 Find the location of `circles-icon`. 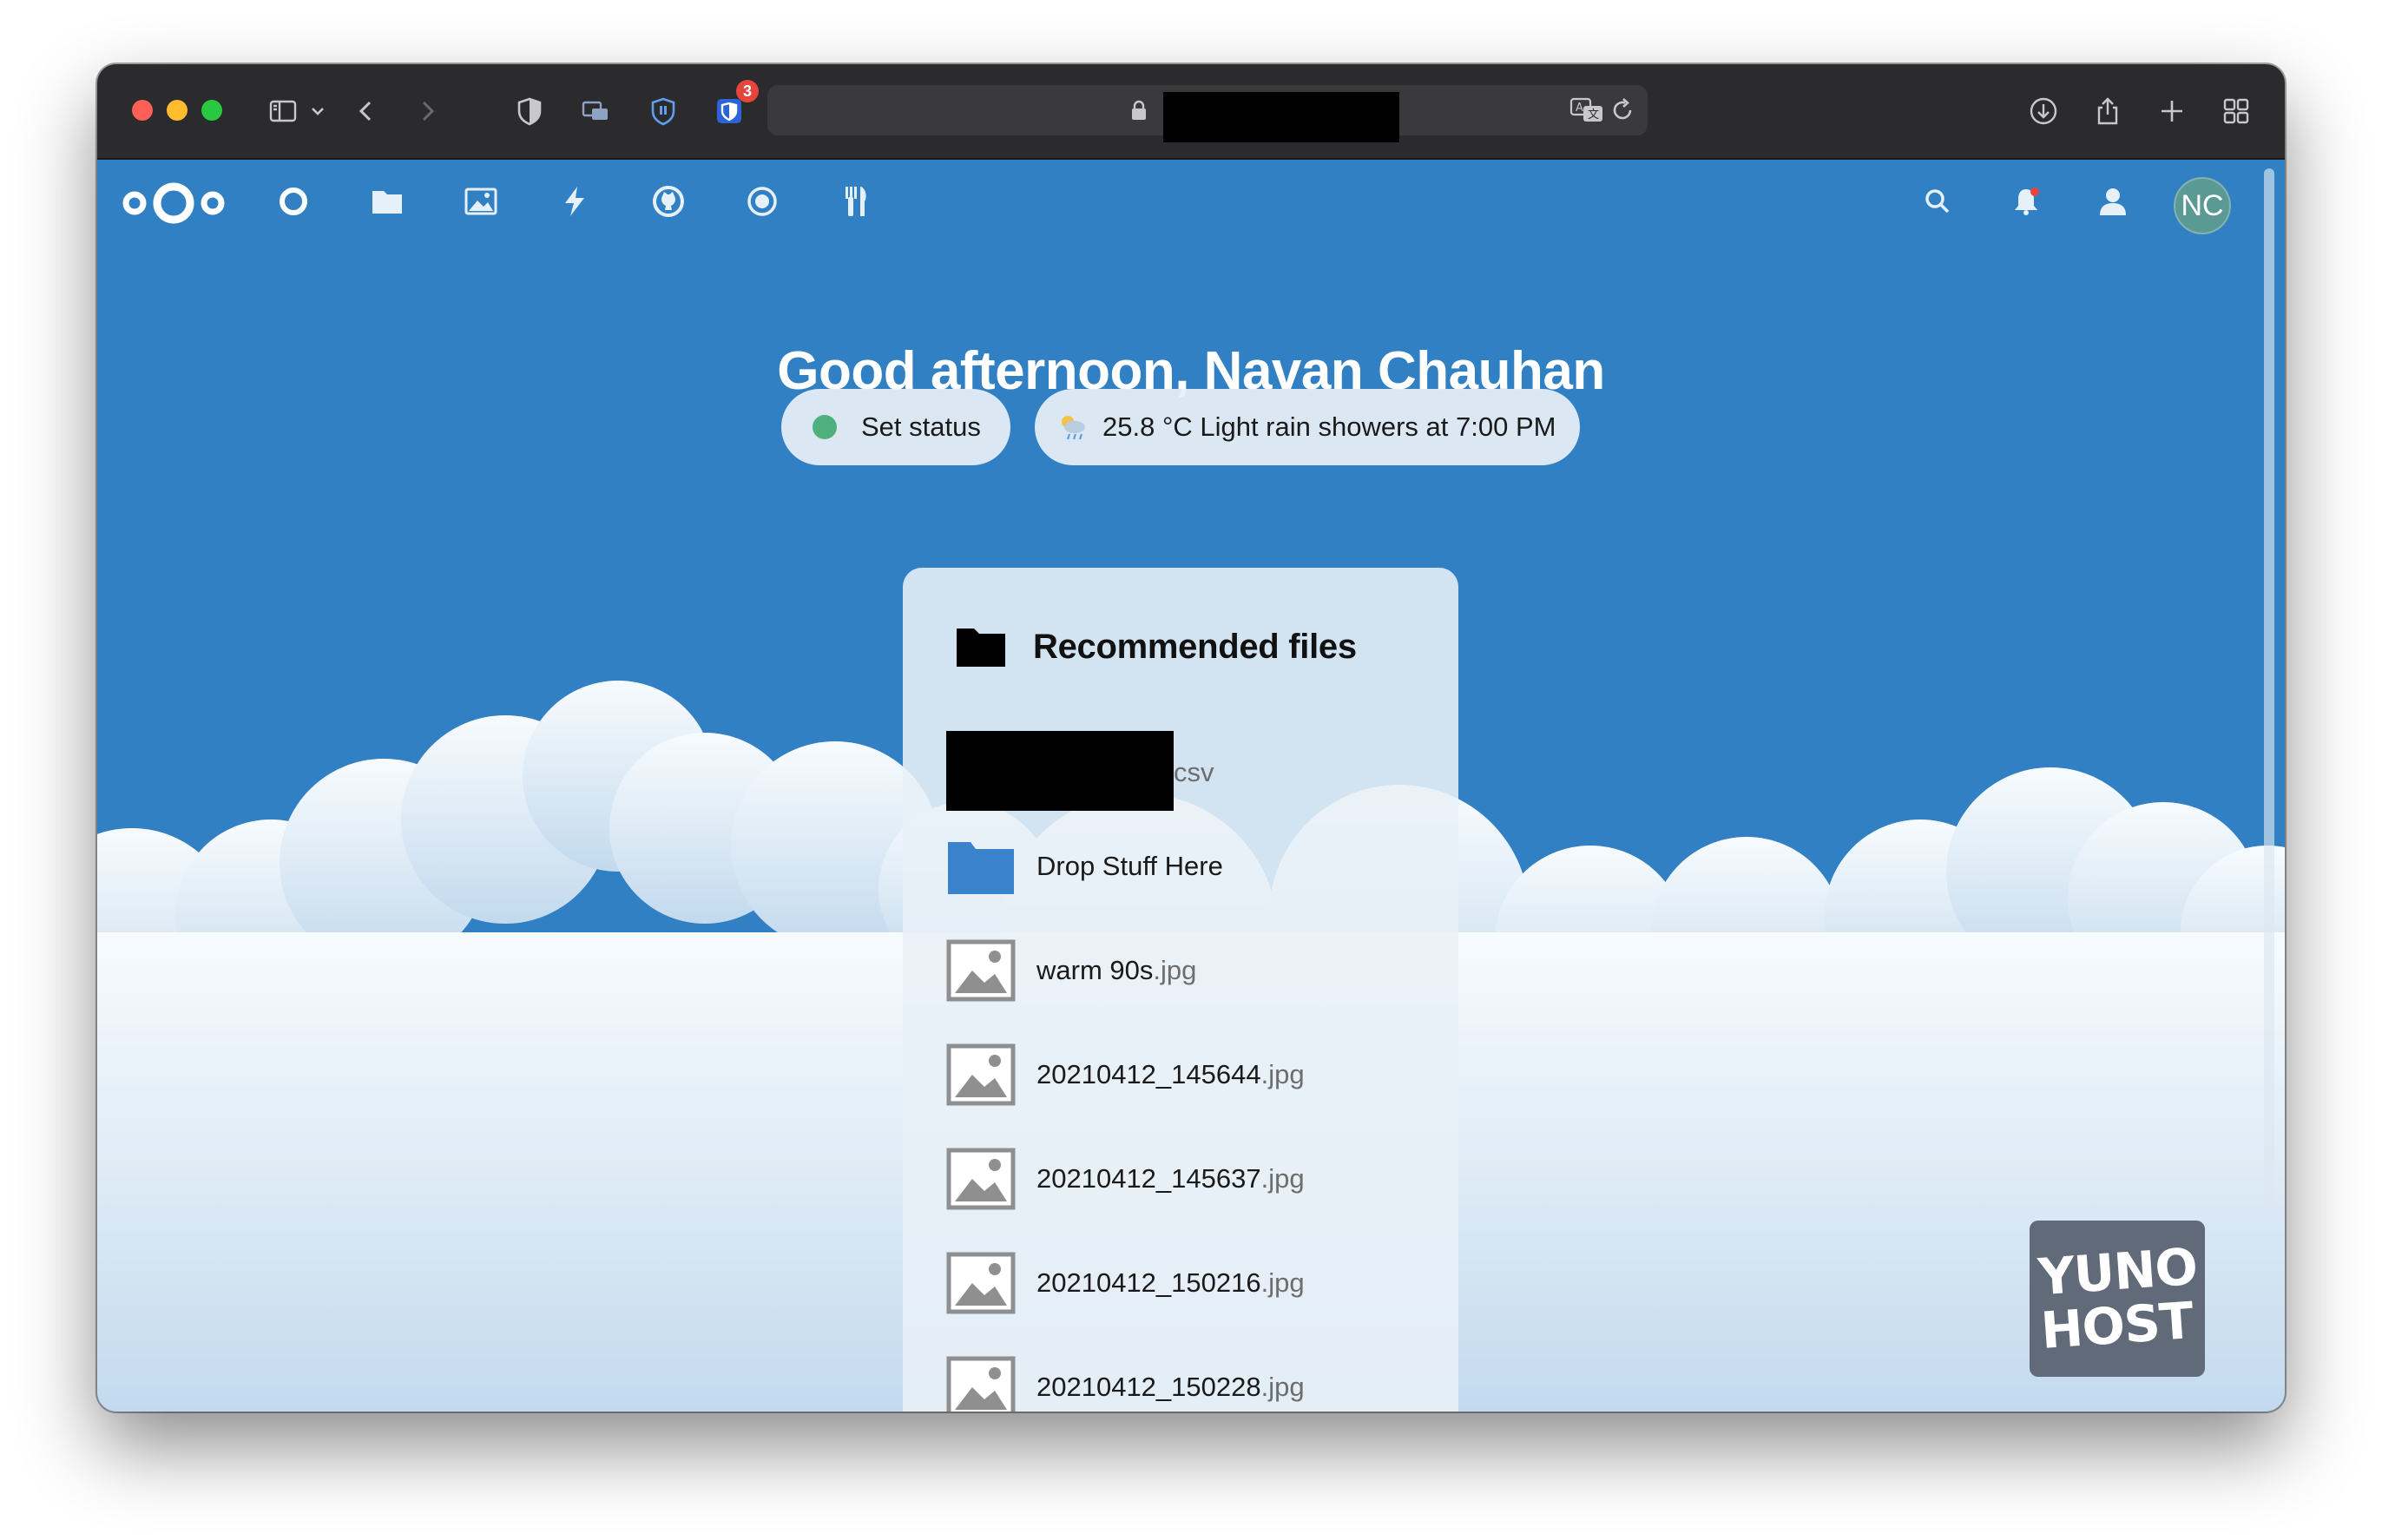

circles-icon is located at coordinates (762, 201).